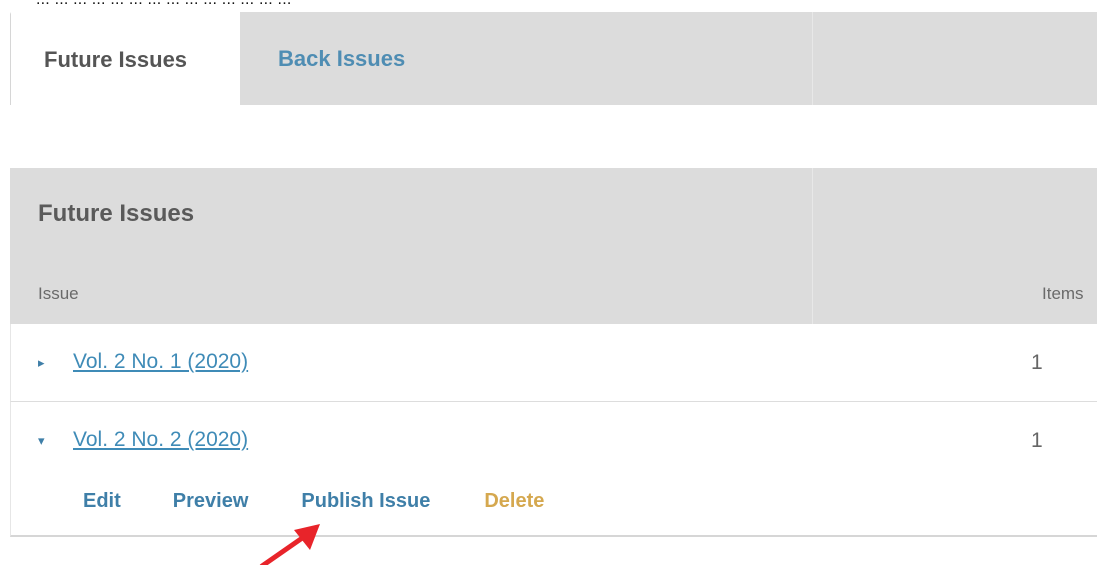 This screenshot has width=1097, height=565. I want to click on red-arrow-icon, so click(289, 544).